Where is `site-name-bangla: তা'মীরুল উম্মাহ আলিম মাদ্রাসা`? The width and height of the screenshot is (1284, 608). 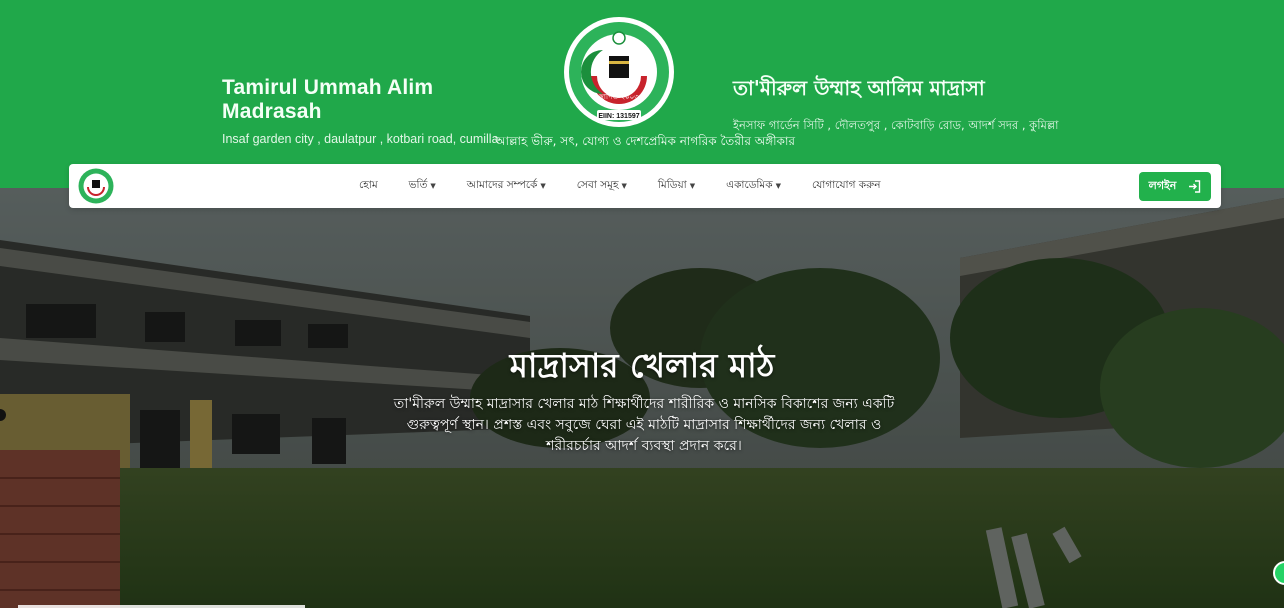
site-name-bangla: তা'মীরুল উম্মাহ আলিম মাদ্রাসা is located at coordinates (913, 90).